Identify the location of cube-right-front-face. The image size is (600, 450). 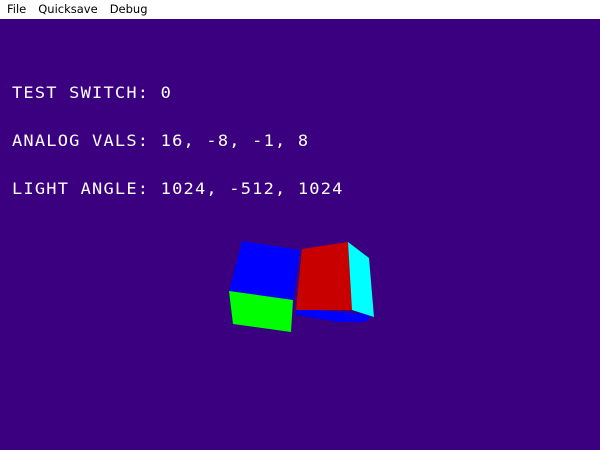
(324, 276).